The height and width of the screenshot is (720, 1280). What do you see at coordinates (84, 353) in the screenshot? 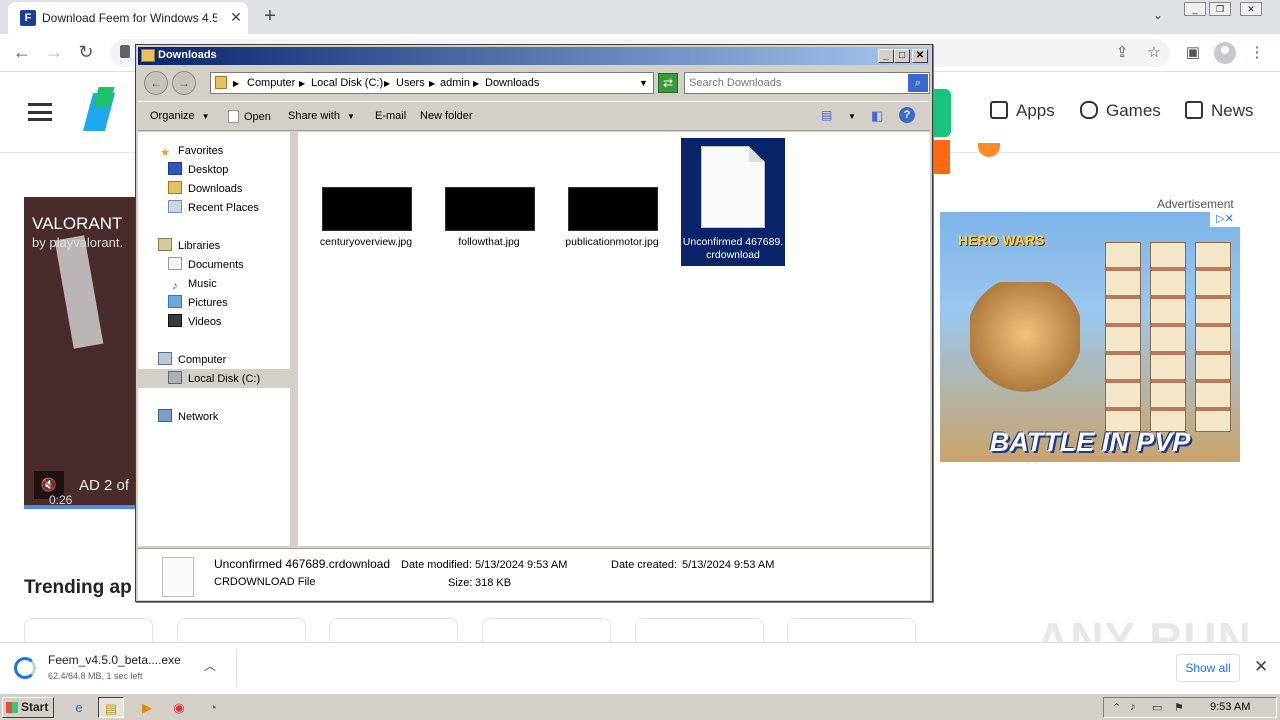
I see `video-ad-player: VALORANT by playvalorant. 🔇 AD 2 of 0:26` at bounding box center [84, 353].